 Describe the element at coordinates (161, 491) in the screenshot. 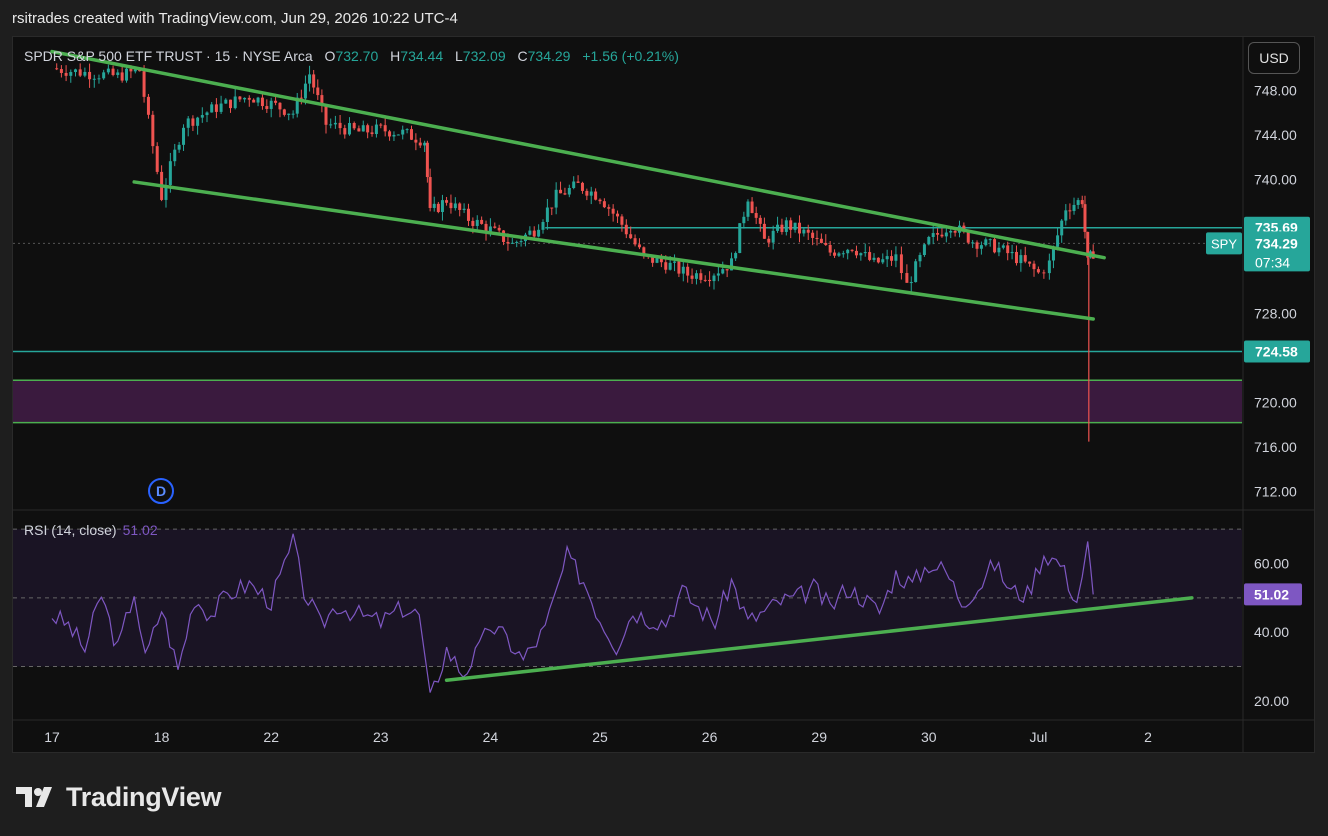

I see `dividend-event-marker: D` at that location.